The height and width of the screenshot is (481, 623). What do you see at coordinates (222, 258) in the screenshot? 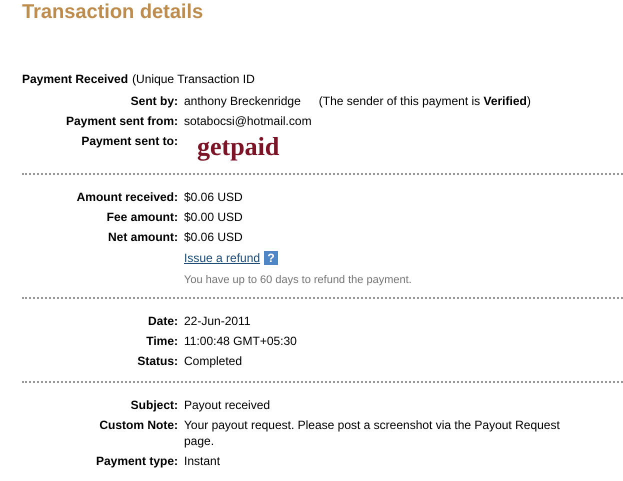
I see `refund-link: Issue a refund` at bounding box center [222, 258].